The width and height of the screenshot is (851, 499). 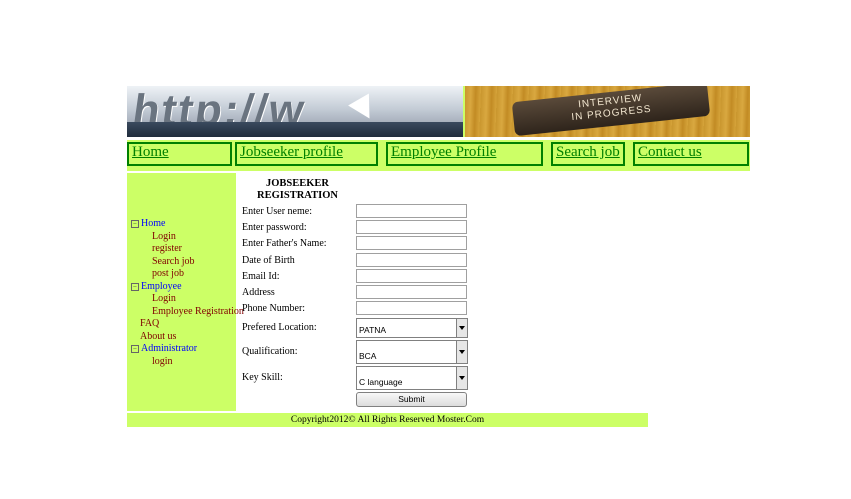 I want to click on sidebar-item-register: register, so click(x=167, y=248).